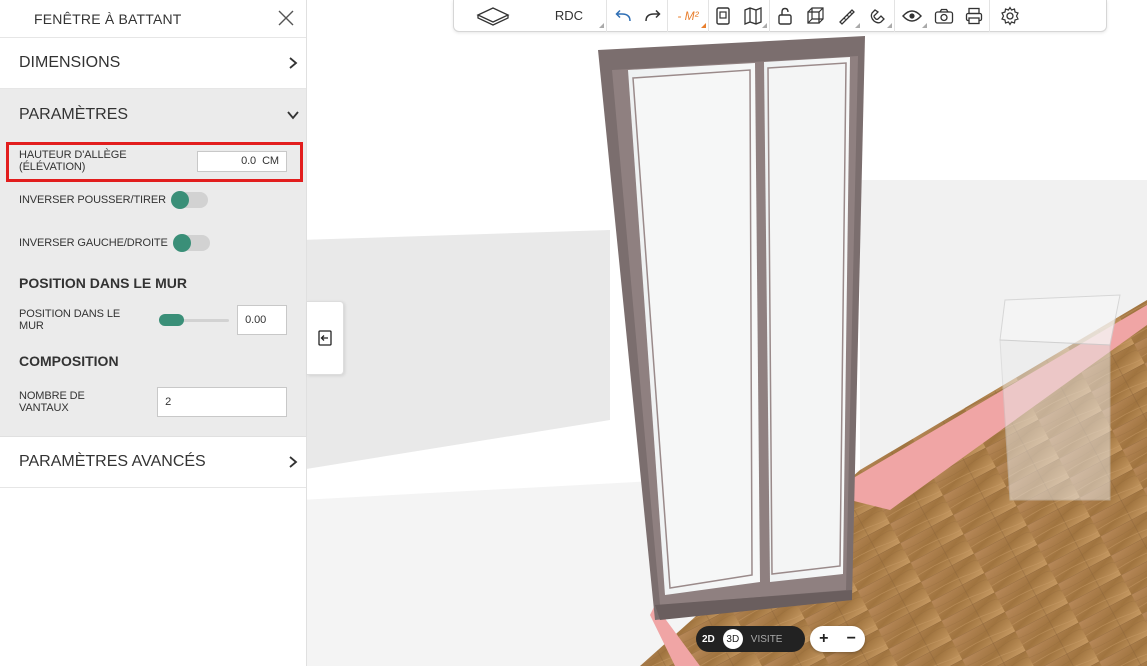 This screenshot has width=1147, height=666. Describe the element at coordinates (256, 320) in the screenshot. I see `position-value: 0.00` at that location.